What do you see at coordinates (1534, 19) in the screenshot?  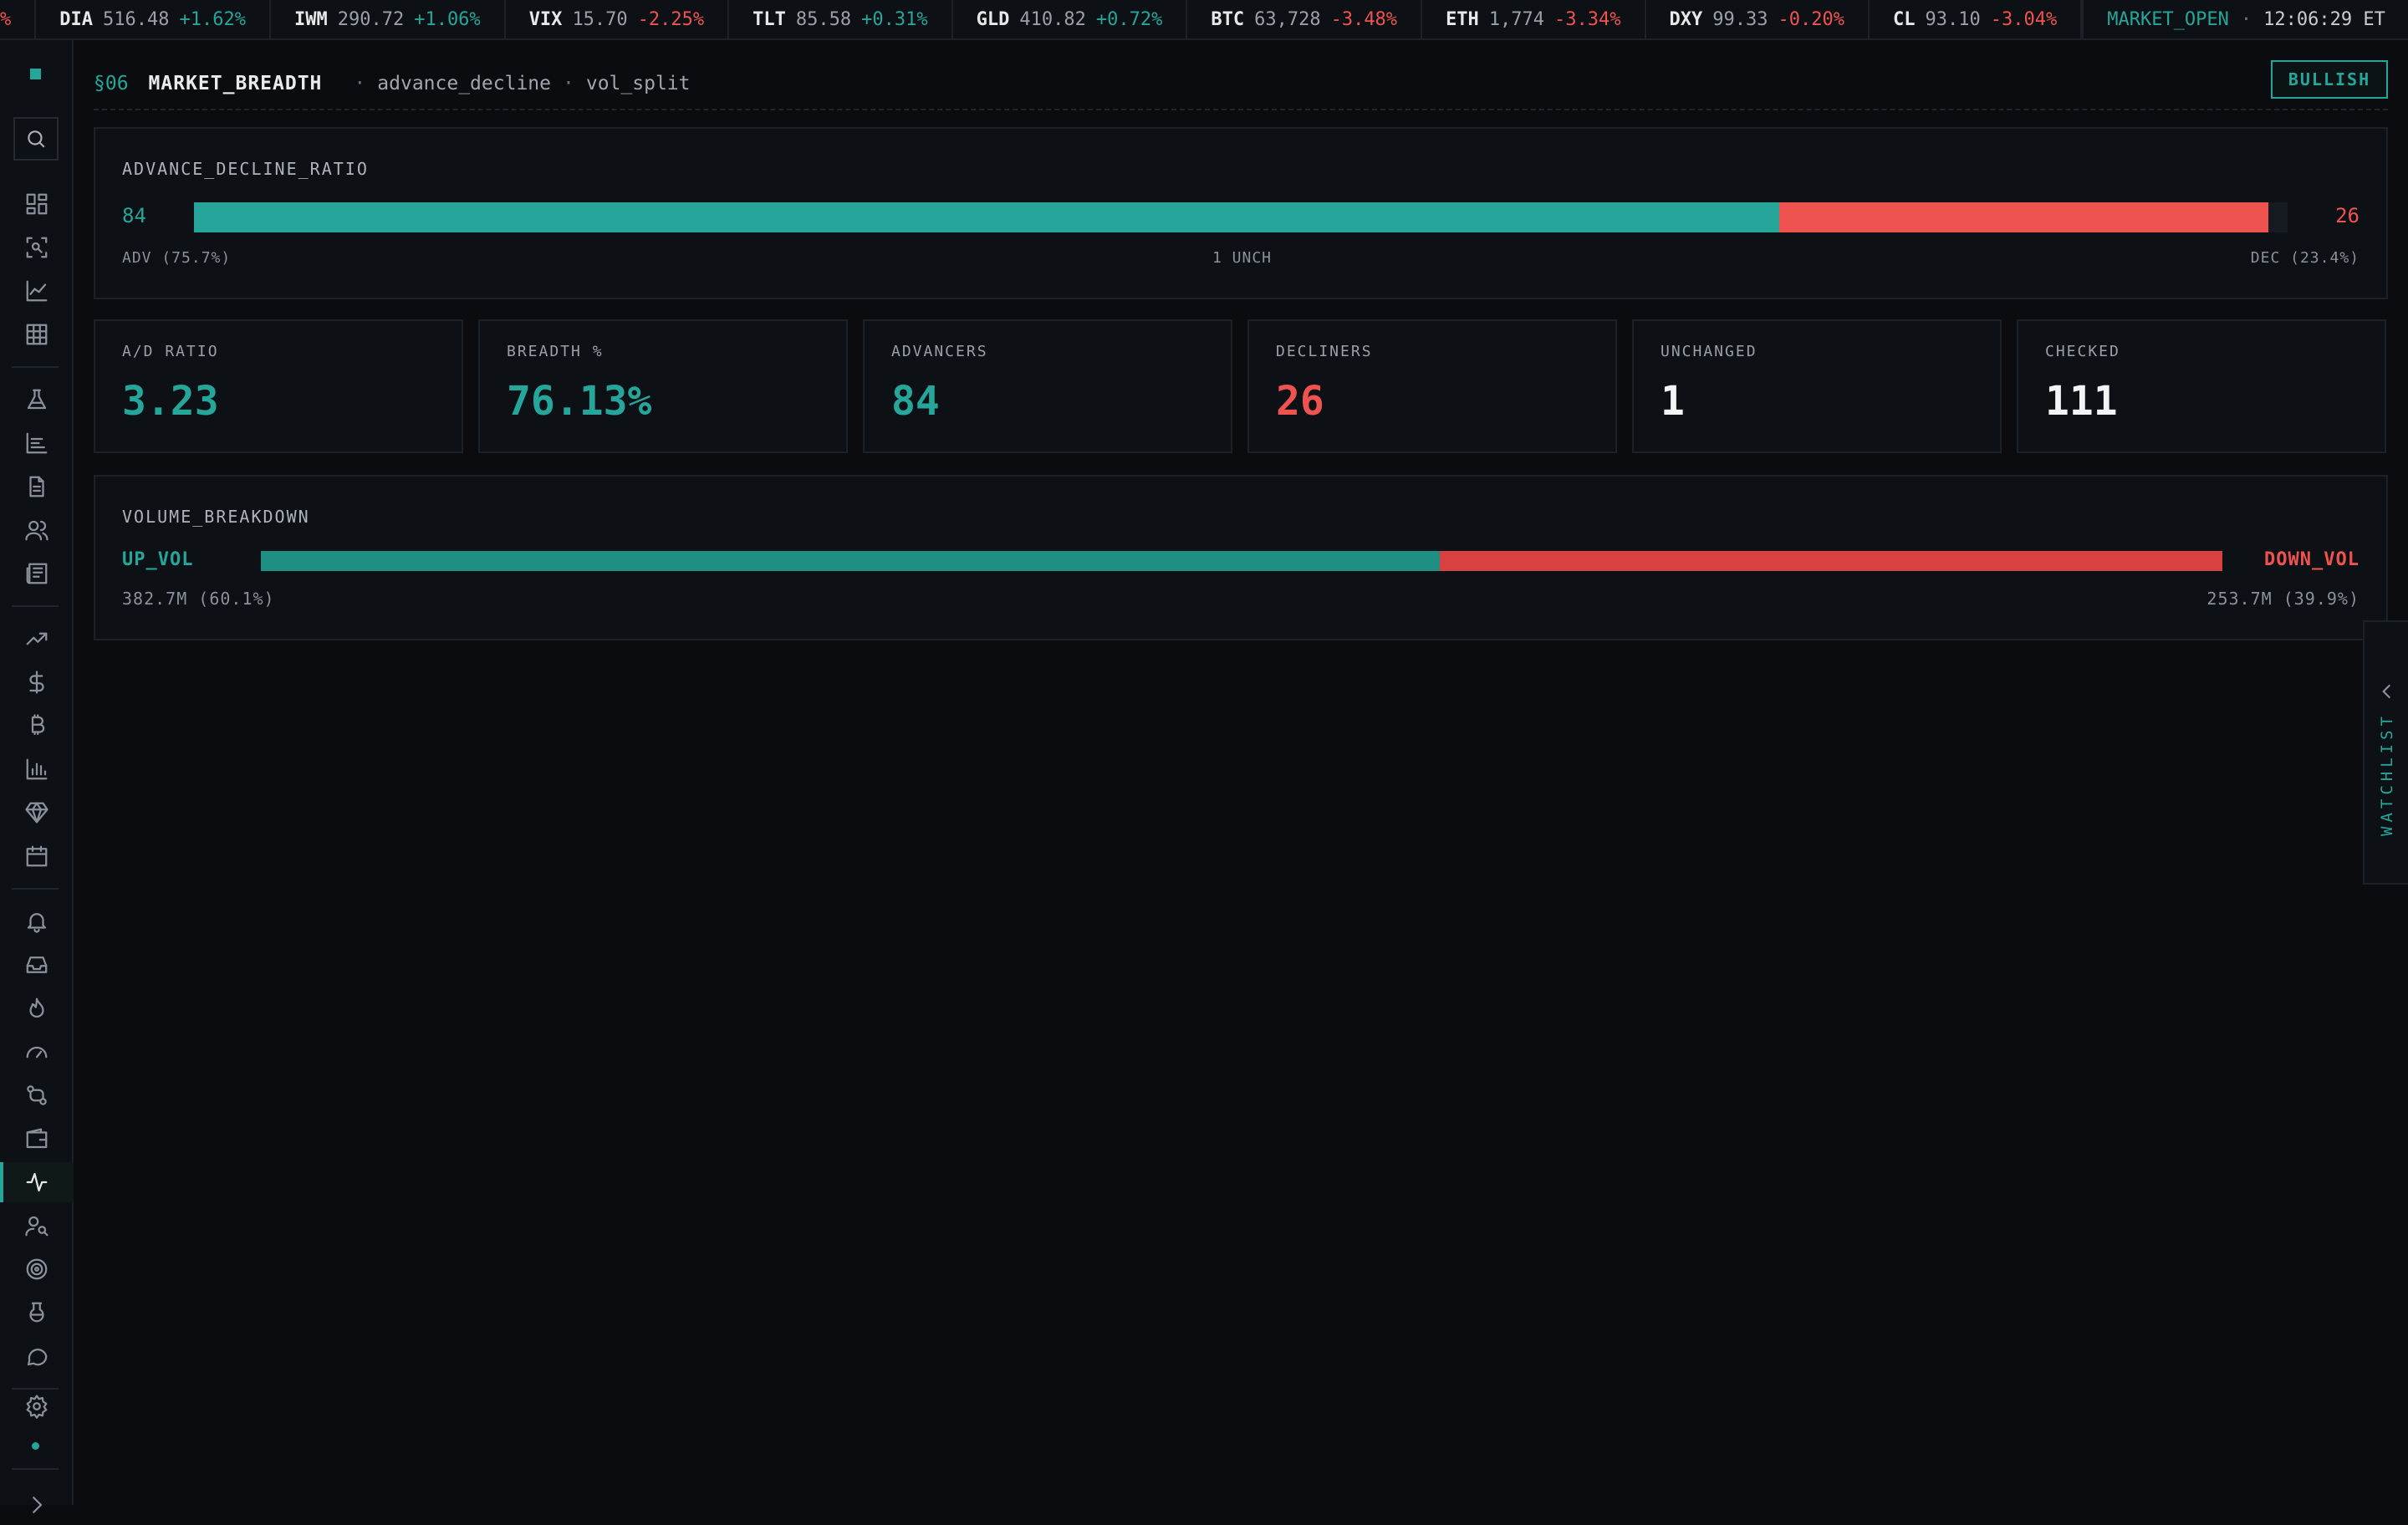 I see `ticker-item: ETH 1,774 -3.34%` at bounding box center [1534, 19].